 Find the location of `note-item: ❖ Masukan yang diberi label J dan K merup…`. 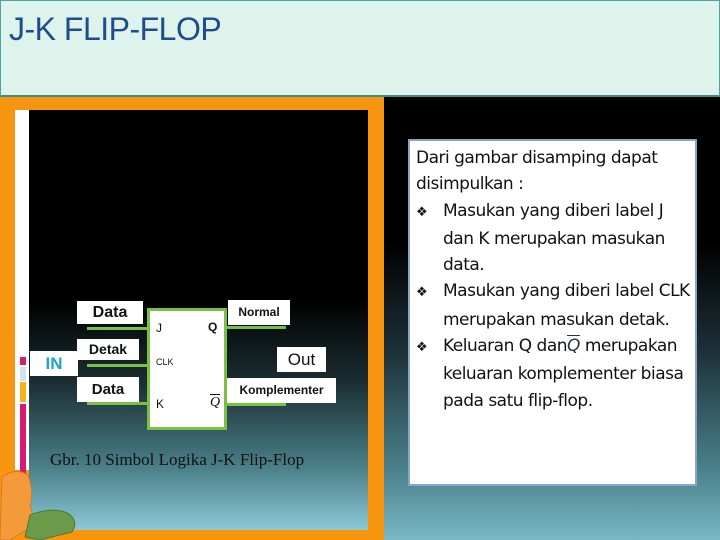

note-item: ❖ Masukan yang diberi label J dan K merup… is located at coordinates (540, 238).